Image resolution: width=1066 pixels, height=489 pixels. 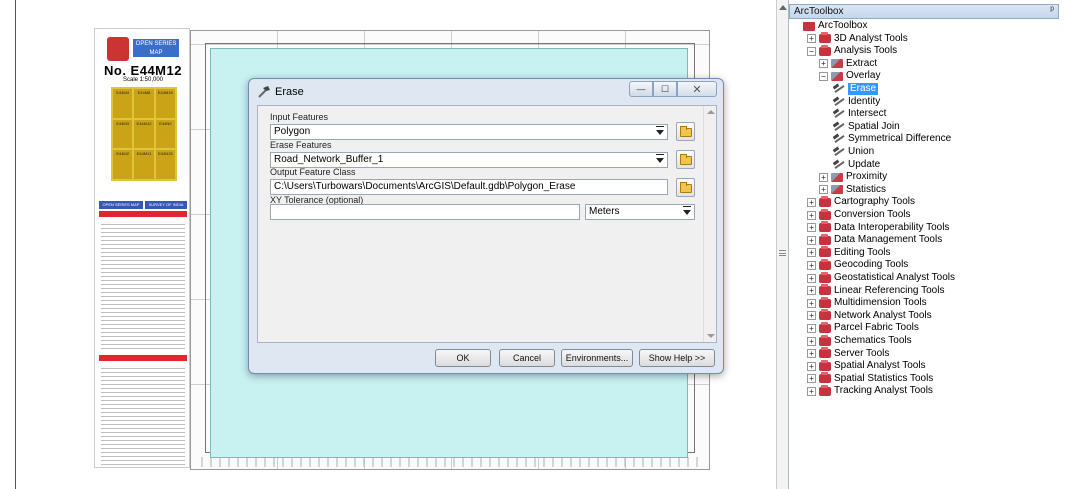 I want to click on ok-button: OK, so click(x=463, y=358).